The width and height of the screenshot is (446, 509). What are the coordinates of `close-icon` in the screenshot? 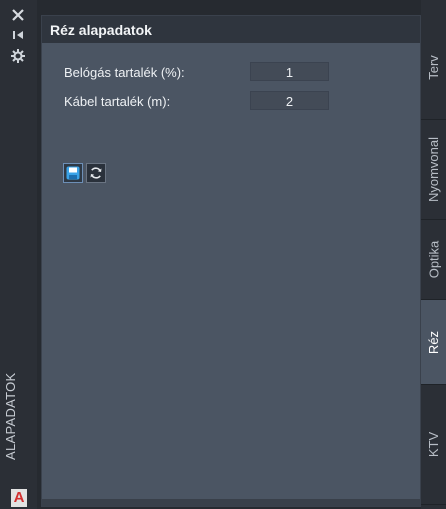 It's located at (18, 15).